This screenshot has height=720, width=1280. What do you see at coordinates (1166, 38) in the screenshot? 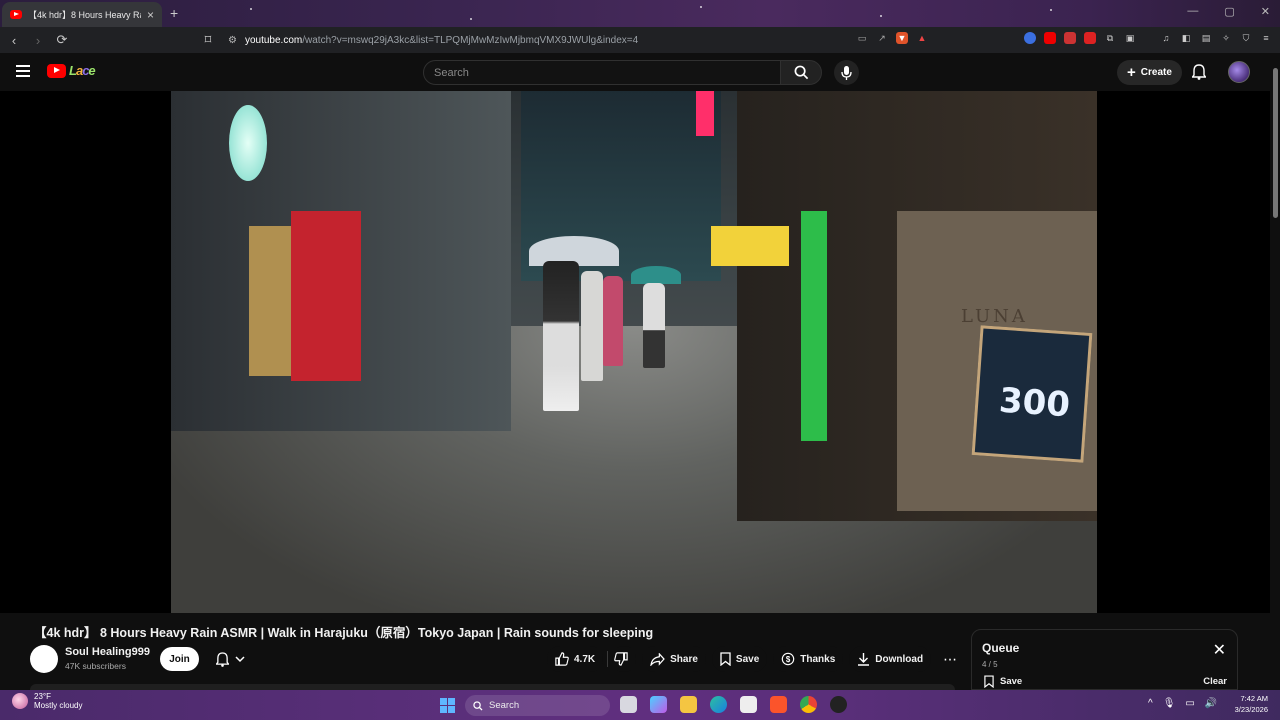
I see `media-music-icon: ♫` at bounding box center [1166, 38].